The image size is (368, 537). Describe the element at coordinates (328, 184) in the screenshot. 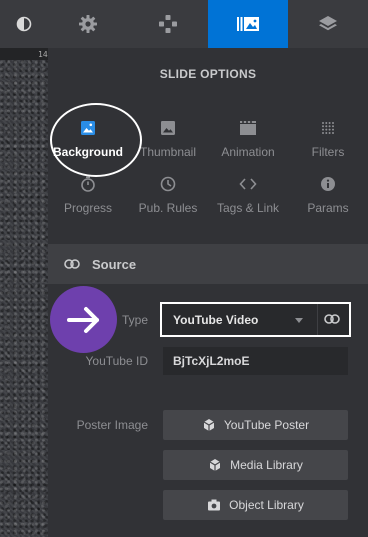

I see `info-icon` at that location.